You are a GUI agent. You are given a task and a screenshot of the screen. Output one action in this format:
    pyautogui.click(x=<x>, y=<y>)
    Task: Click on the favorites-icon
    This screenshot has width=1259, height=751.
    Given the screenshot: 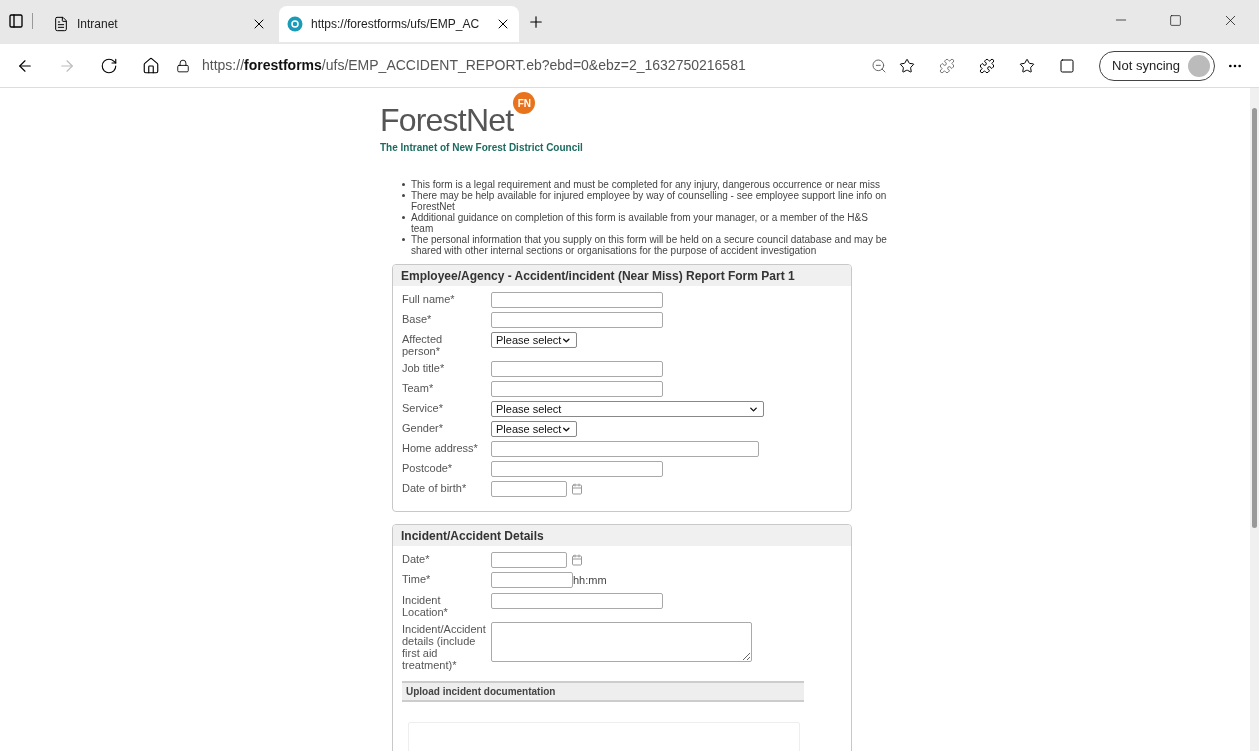 What is the action you would take?
    pyautogui.click(x=1027, y=65)
    